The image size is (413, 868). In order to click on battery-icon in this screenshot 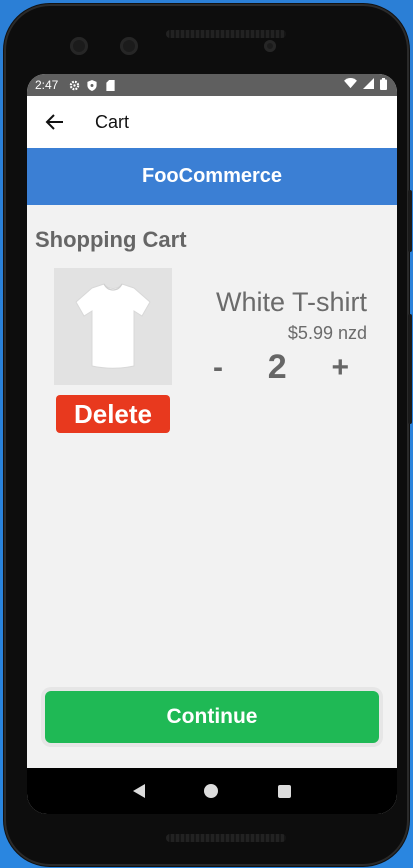, I will do `click(383, 85)`.